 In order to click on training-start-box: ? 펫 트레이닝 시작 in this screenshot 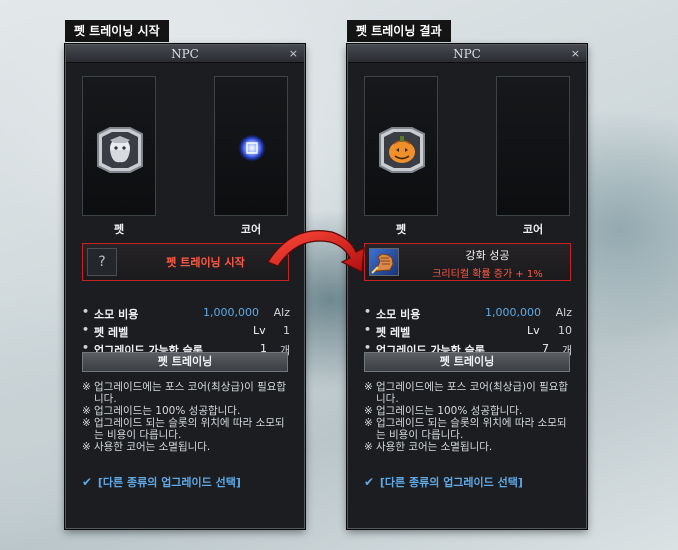, I will do `click(185, 262)`.